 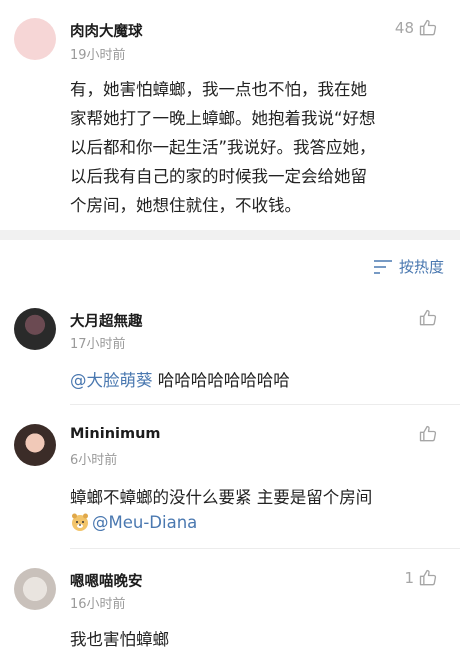 I want to click on mention-link: @Meu-Diana, so click(x=144, y=522).